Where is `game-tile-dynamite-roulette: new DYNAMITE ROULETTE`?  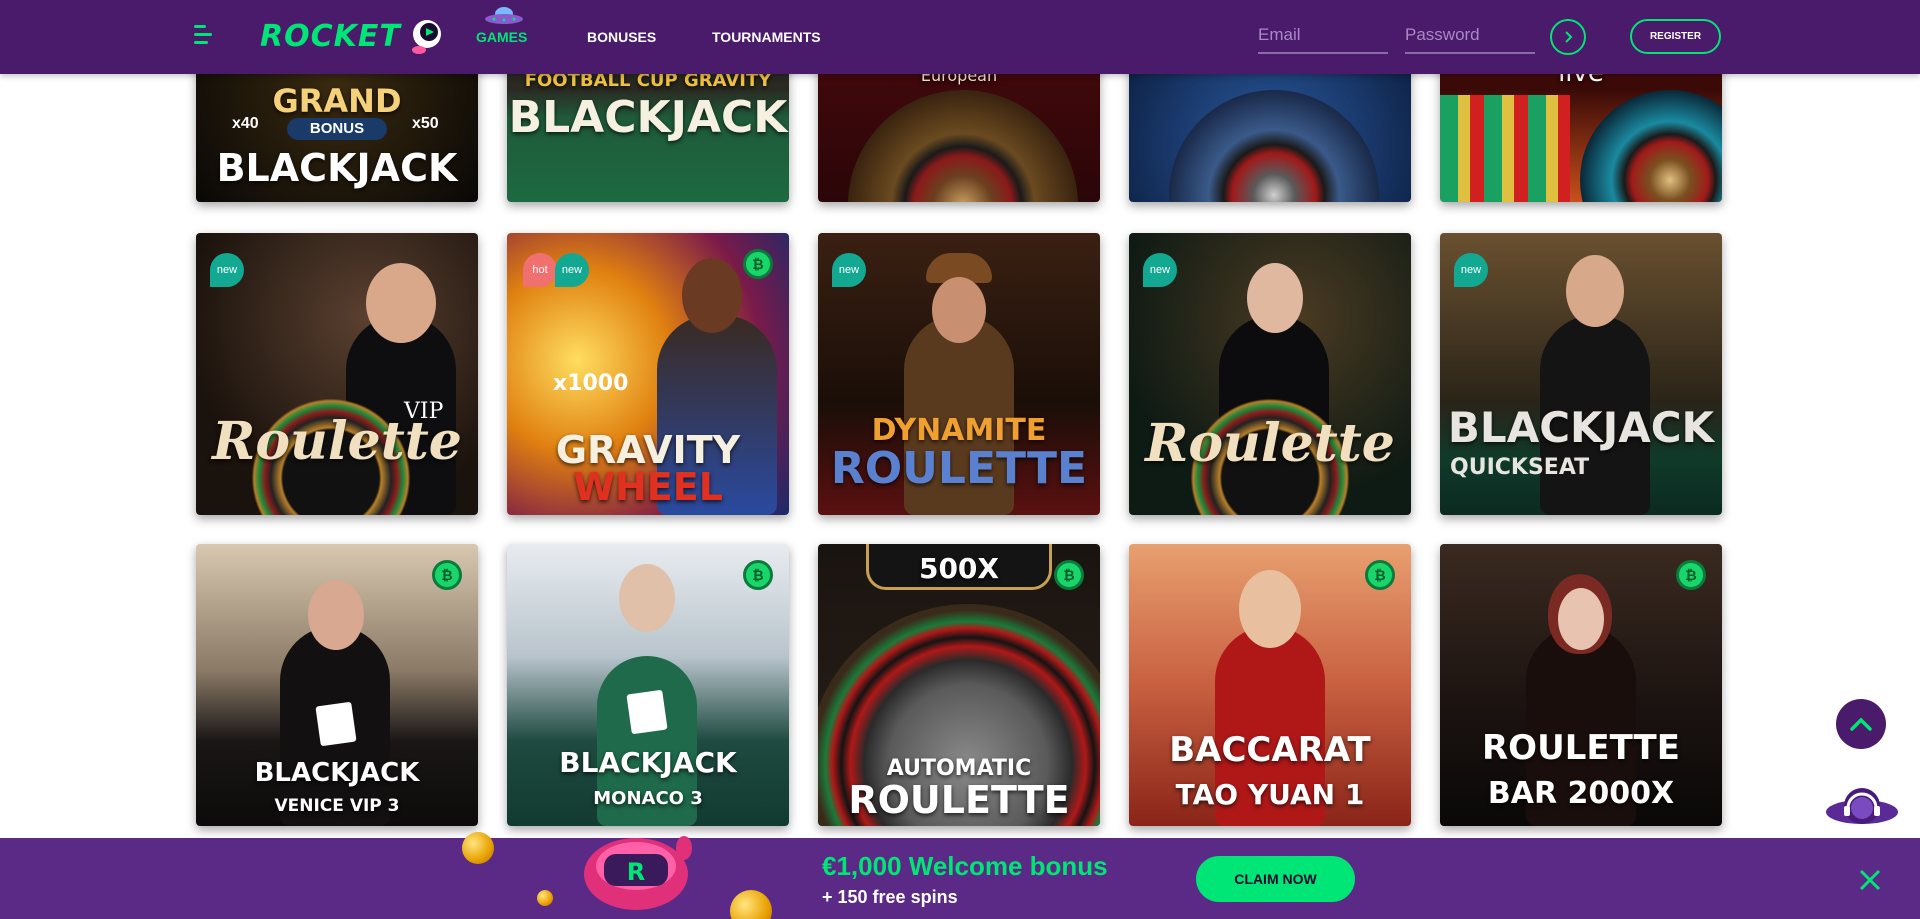 game-tile-dynamite-roulette: new DYNAMITE ROULETTE is located at coordinates (959, 374).